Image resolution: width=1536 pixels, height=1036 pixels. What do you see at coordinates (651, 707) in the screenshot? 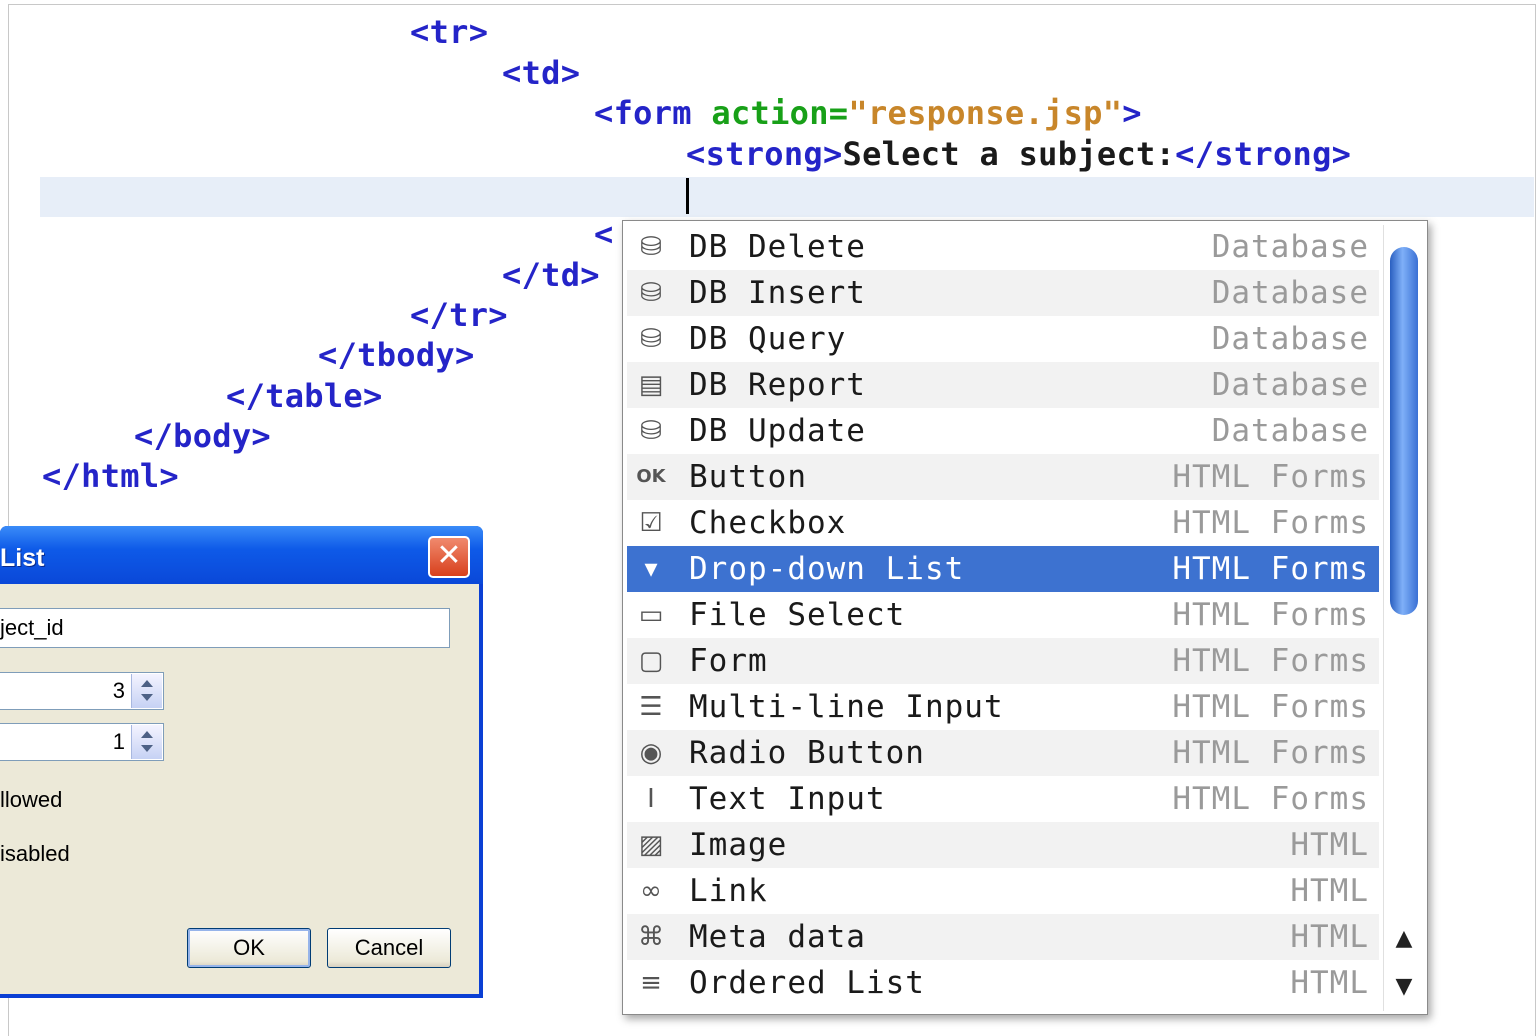
I see `multiline-input-icon: ☰` at bounding box center [651, 707].